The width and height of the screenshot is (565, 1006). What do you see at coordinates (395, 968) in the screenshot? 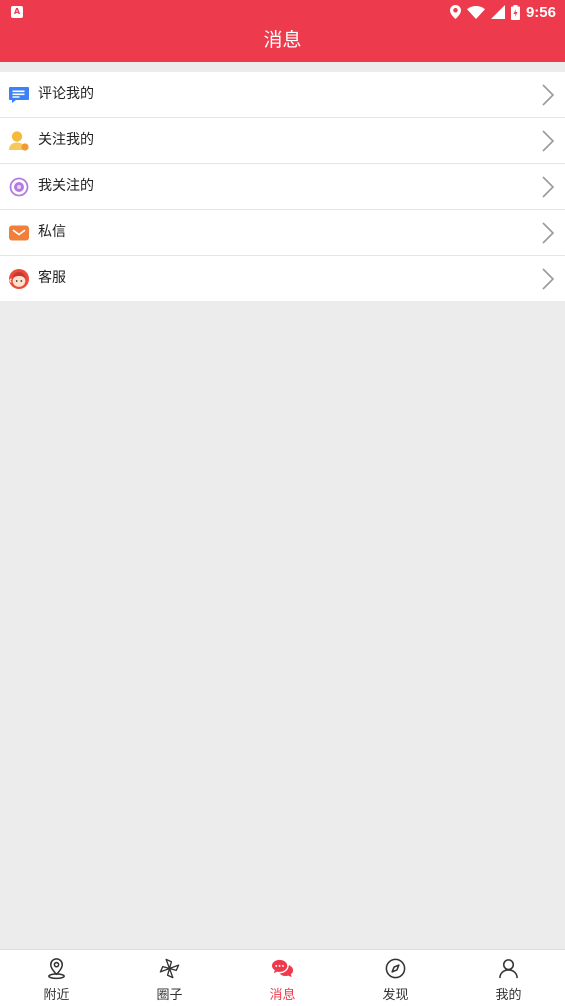
I see `compass-icon` at bounding box center [395, 968].